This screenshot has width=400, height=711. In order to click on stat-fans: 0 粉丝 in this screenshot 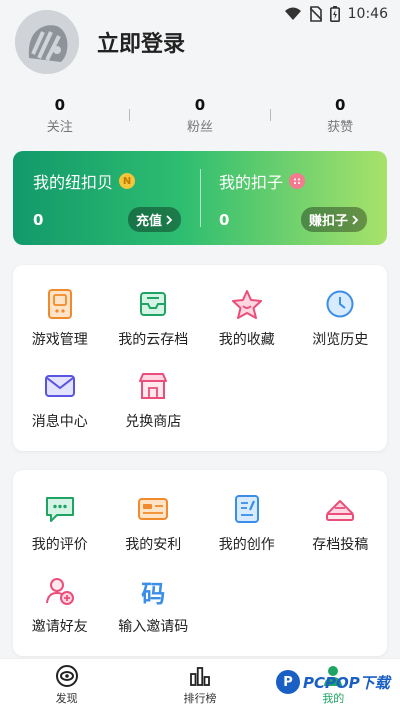, I will do `click(200, 115)`.